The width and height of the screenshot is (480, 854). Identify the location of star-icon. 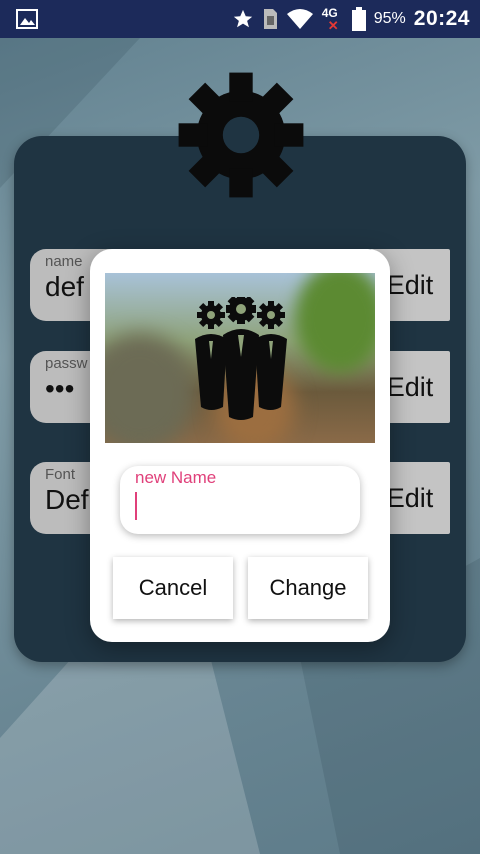
(242, 18).